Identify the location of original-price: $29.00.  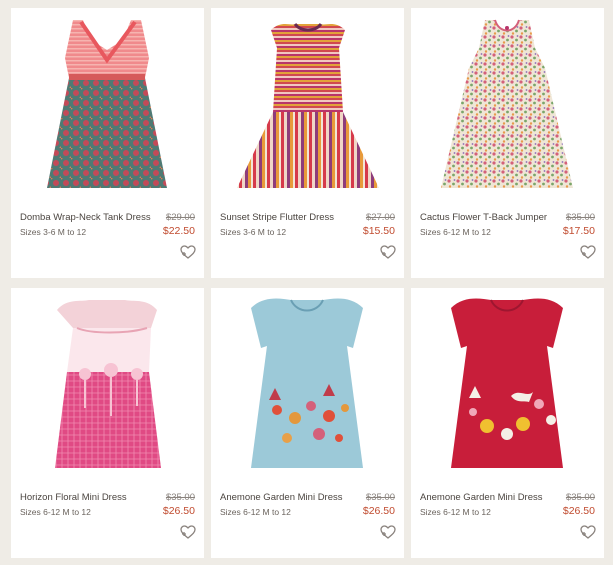
(180, 217).